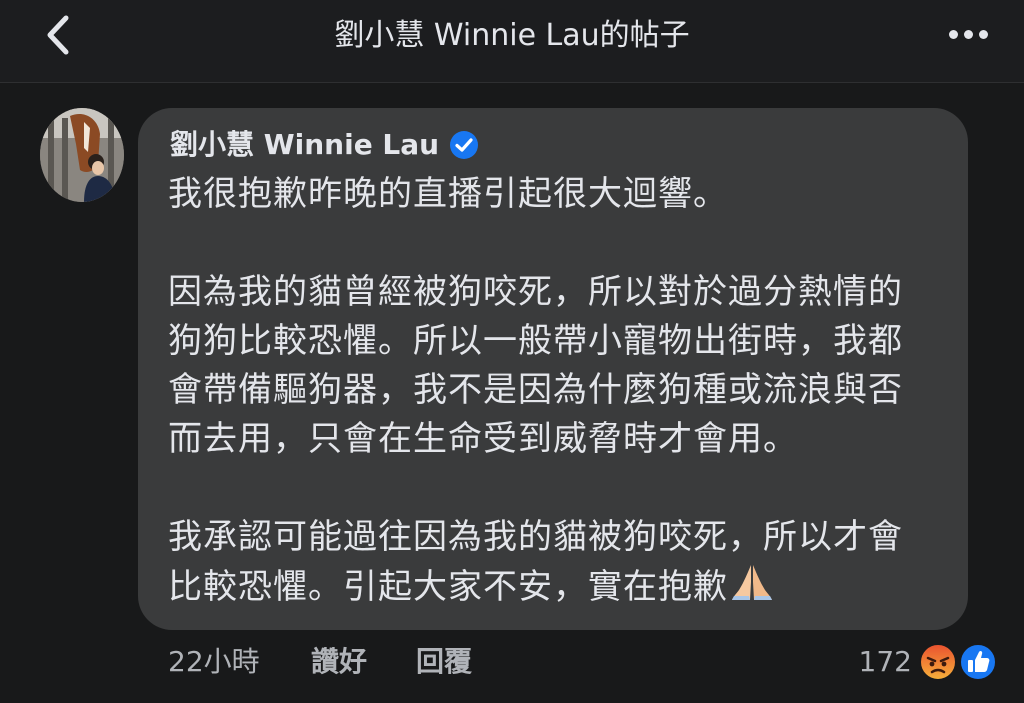 This screenshot has height=703, width=1024. Describe the element at coordinates (968, 34) in the screenshot. I see `more-options-button` at that location.